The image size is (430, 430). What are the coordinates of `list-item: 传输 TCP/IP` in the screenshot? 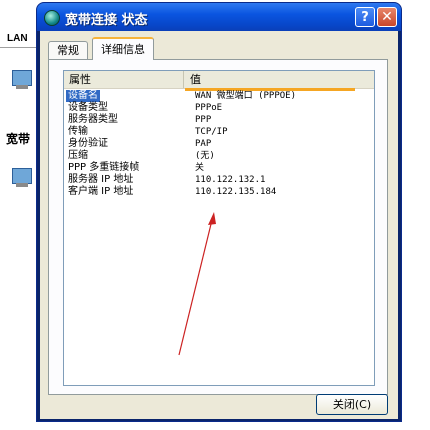 It's located at (219, 132).